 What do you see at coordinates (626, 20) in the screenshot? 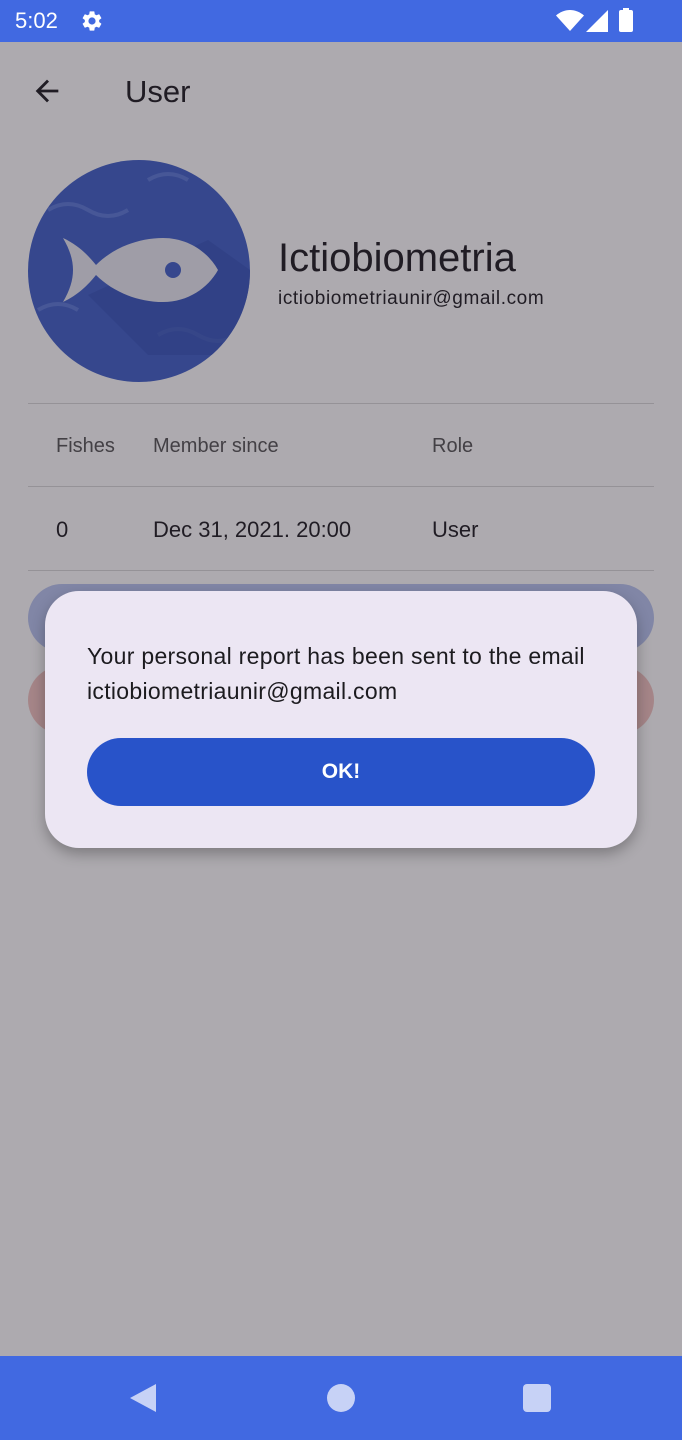
I see `battery-icon` at bounding box center [626, 20].